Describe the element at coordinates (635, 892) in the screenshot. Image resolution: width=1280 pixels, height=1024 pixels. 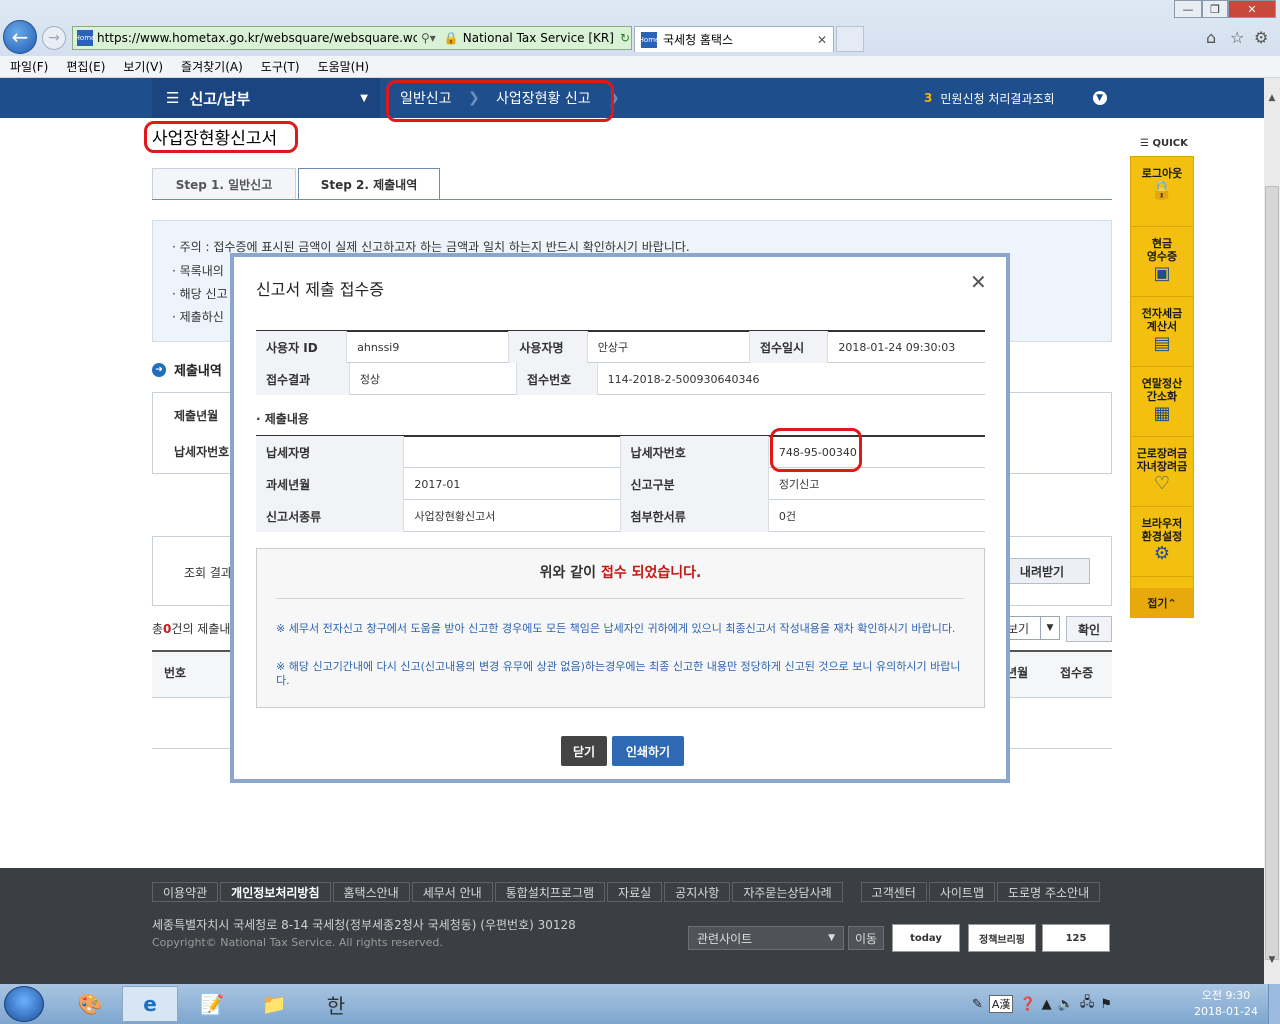
I see `footer-link: 자료실` at that location.